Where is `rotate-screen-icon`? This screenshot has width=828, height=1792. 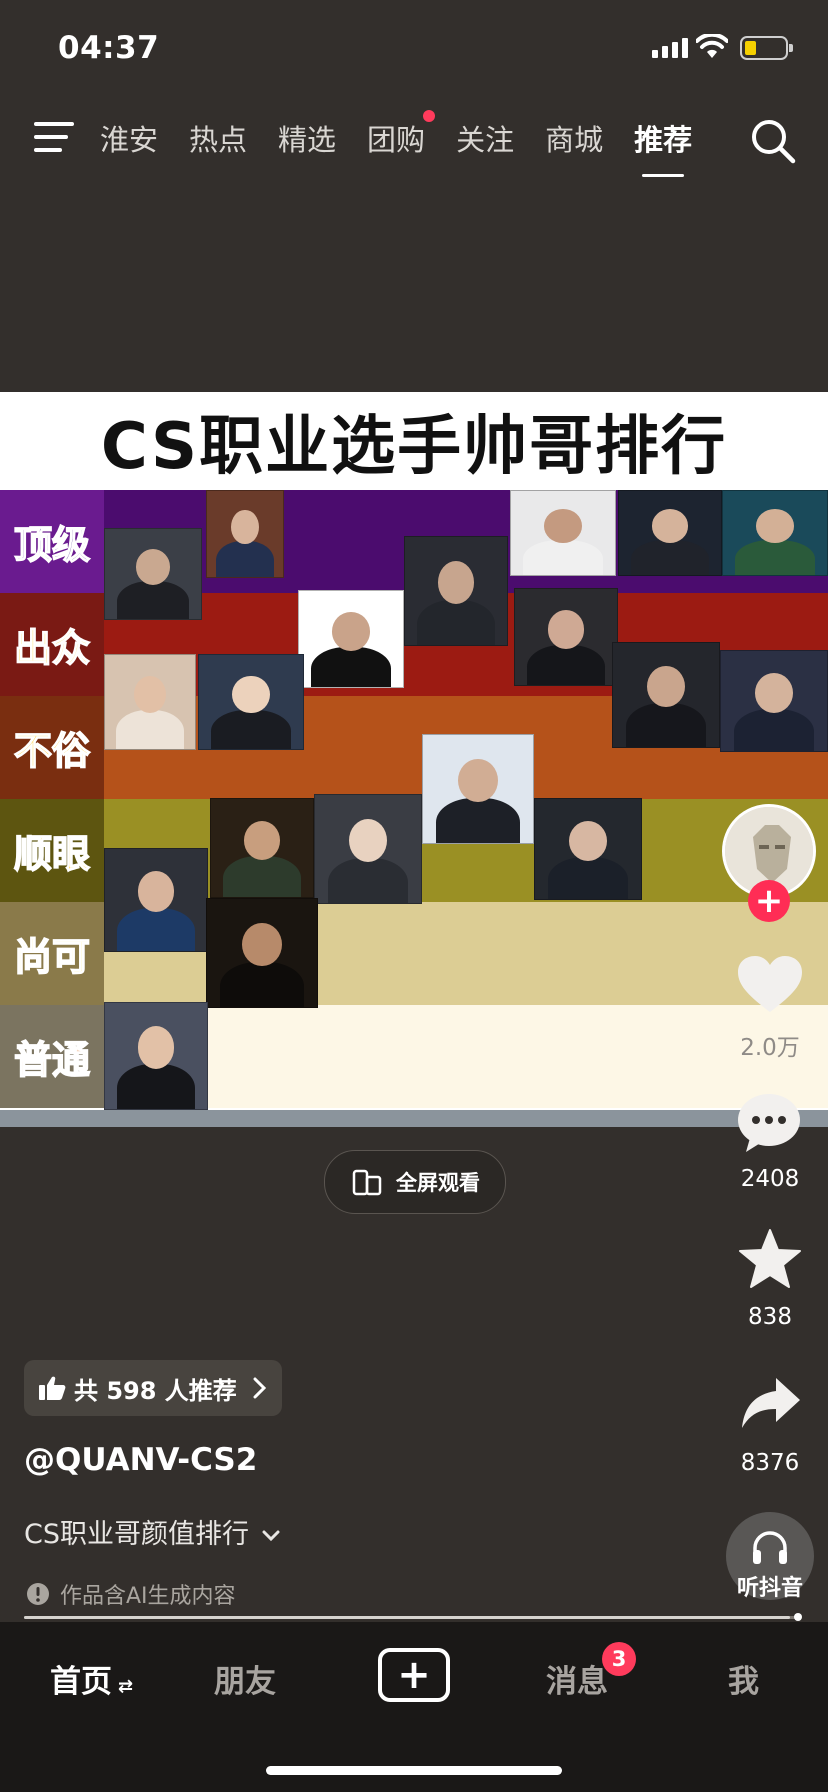
rotate-screen-icon is located at coordinates (367, 1182).